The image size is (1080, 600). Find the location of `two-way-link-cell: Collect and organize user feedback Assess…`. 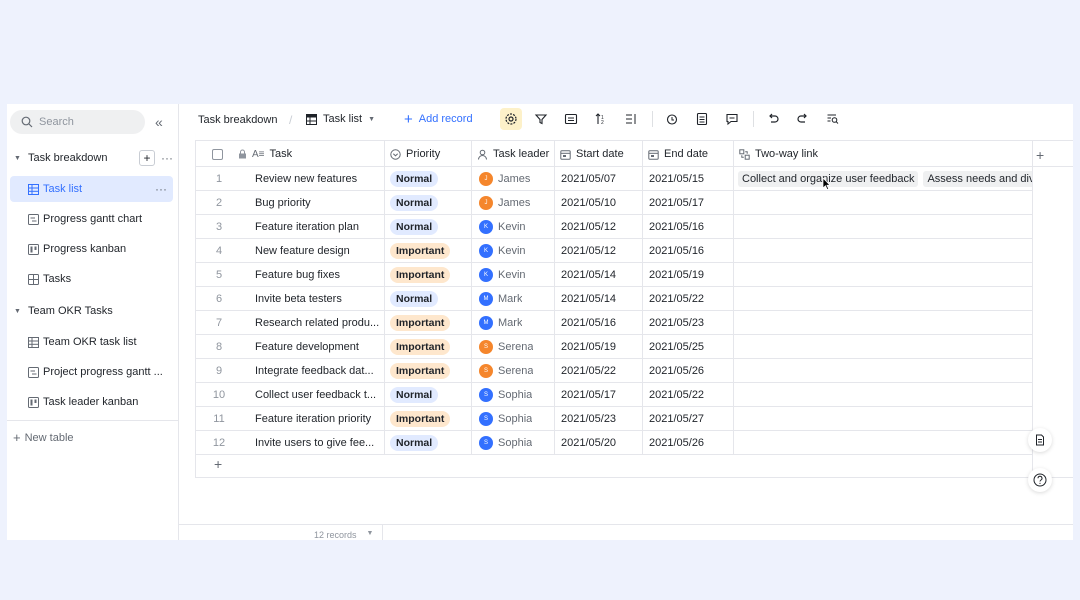

two-way-link-cell: Collect and organize user feedback Assess… is located at coordinates (885, 179).